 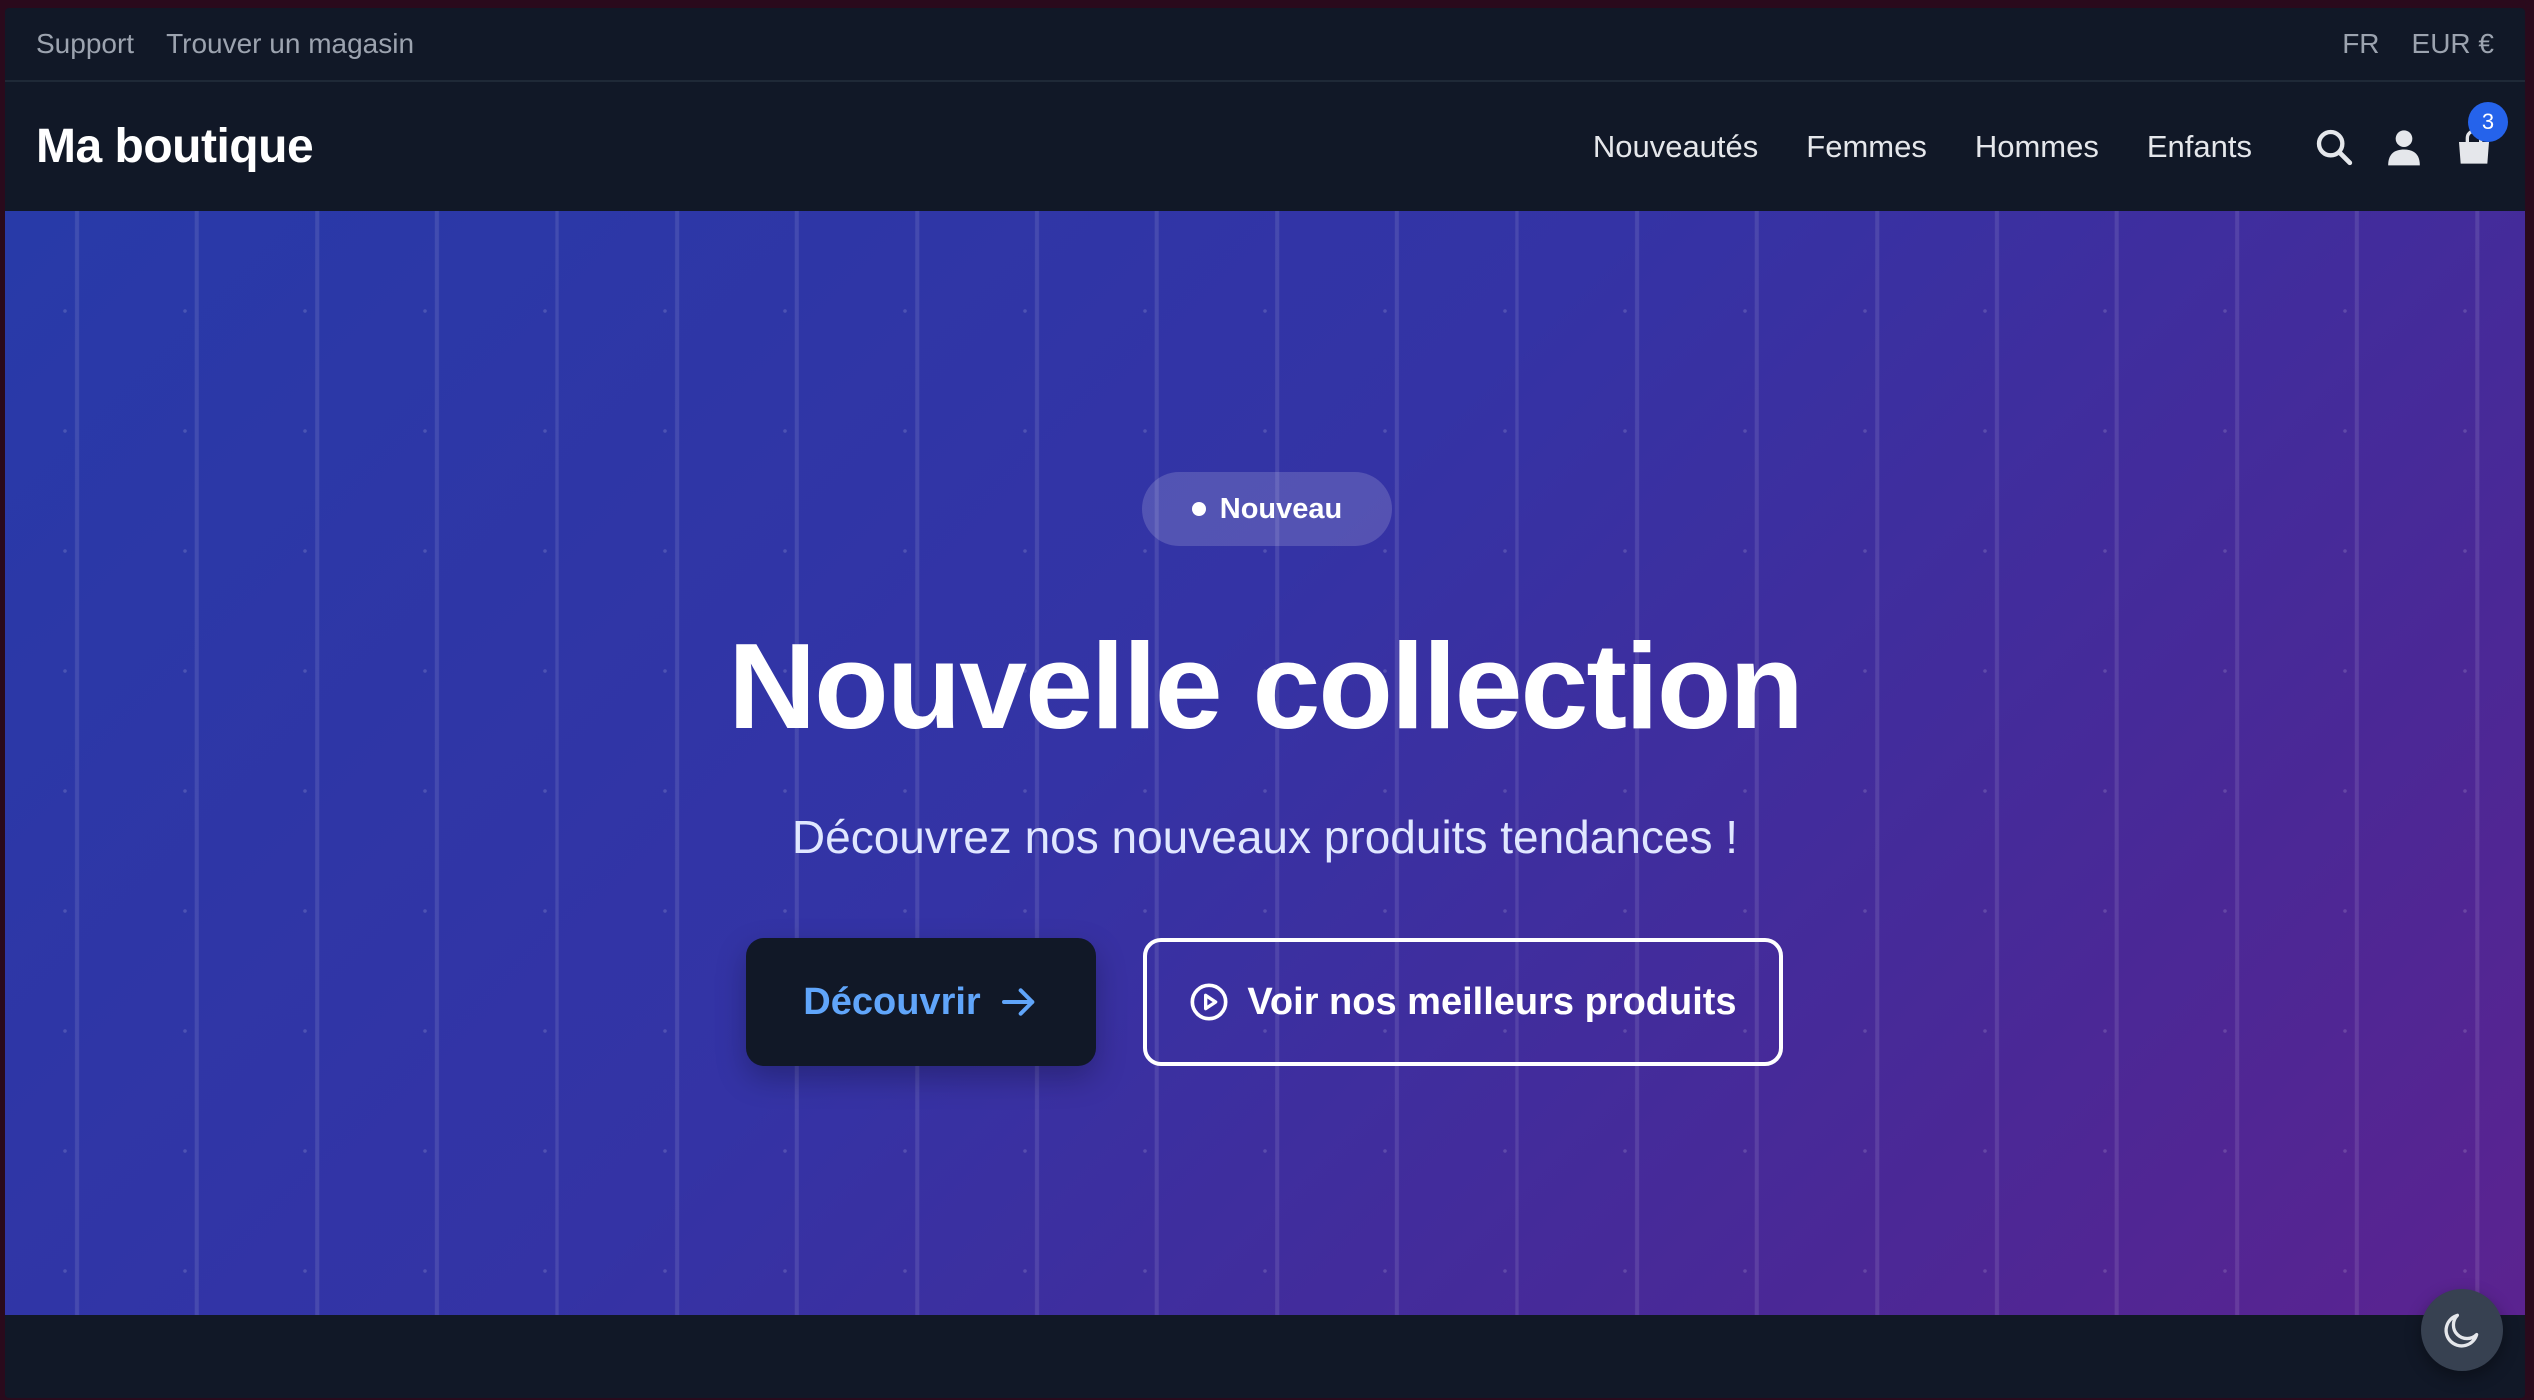 What do you see at coordinates (290, 44) in the screenshot?
I see `store-locator-link: Trouver un magasin` at bounding box center [290, 44].